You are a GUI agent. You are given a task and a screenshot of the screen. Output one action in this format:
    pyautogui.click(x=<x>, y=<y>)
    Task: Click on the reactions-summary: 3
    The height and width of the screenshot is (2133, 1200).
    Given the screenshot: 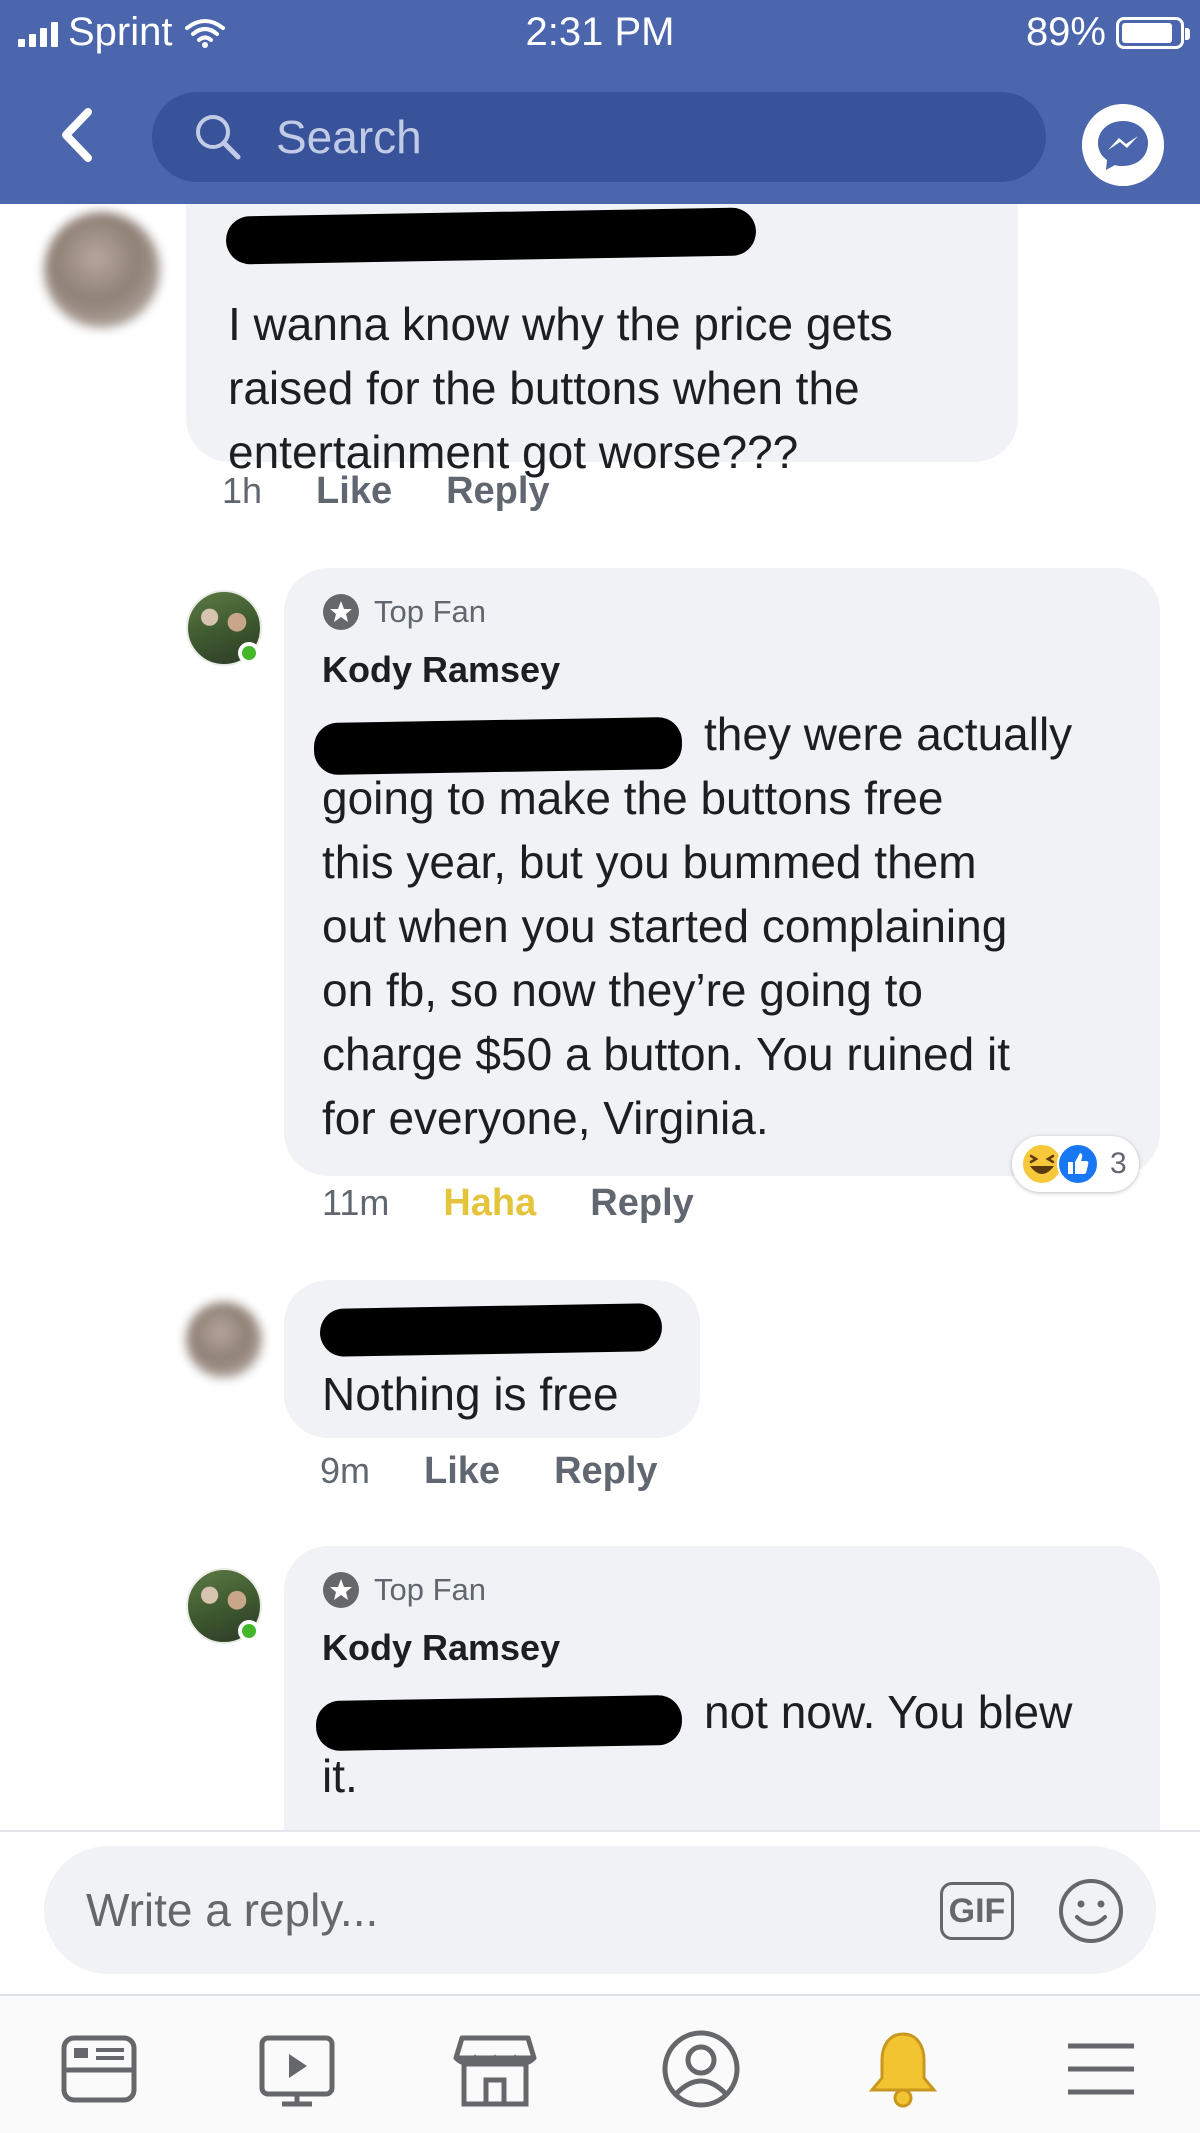 What is the action you would take?
    pyautogui.click(x=1075, y=1164)
    